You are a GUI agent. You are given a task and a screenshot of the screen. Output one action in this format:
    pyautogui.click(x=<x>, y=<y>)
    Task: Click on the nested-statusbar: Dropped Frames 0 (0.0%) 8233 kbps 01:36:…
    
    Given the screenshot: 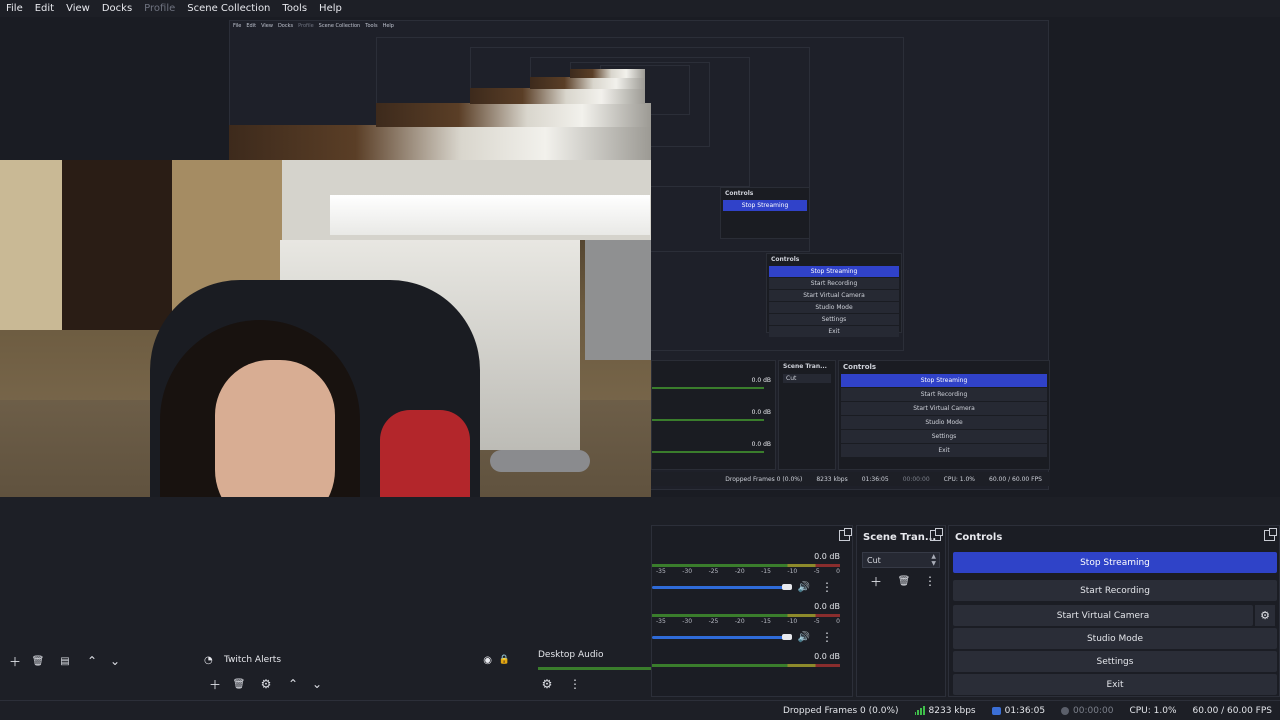 What is the action you would take?
    pyautogui.click(x=850, y=479)
    